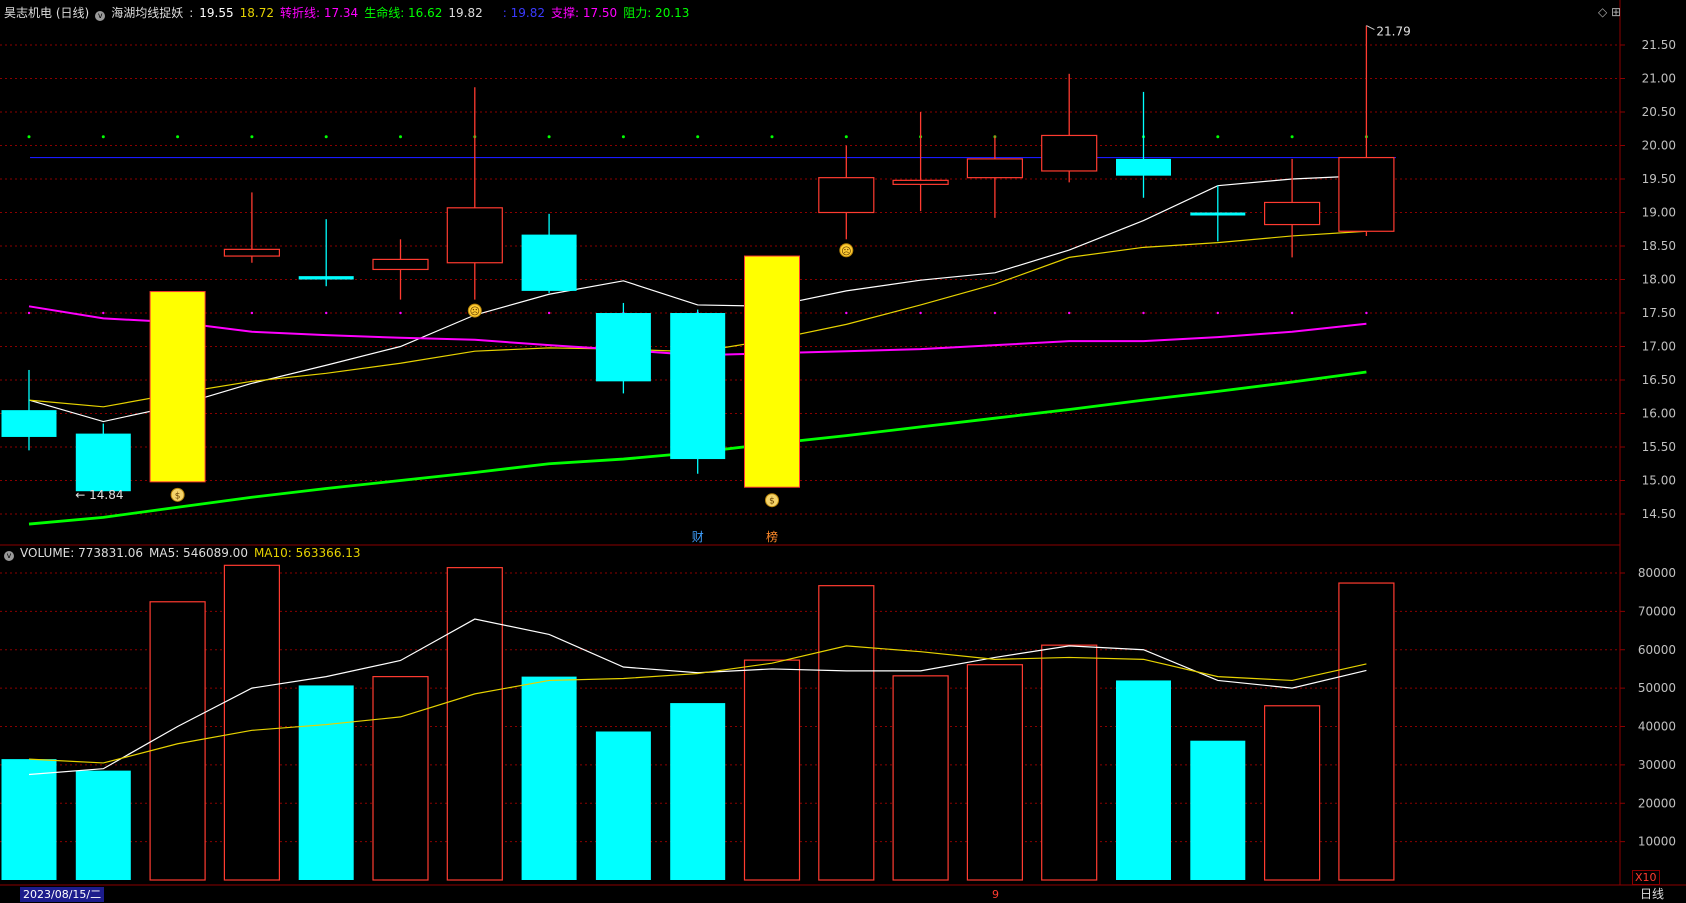 Image resolution: width=1686 pixels, height=903 pixels. Describe the element at coordinates (403, 13) in the screenshot. I see `life-line-value: 生命线: 16.62` at that location.